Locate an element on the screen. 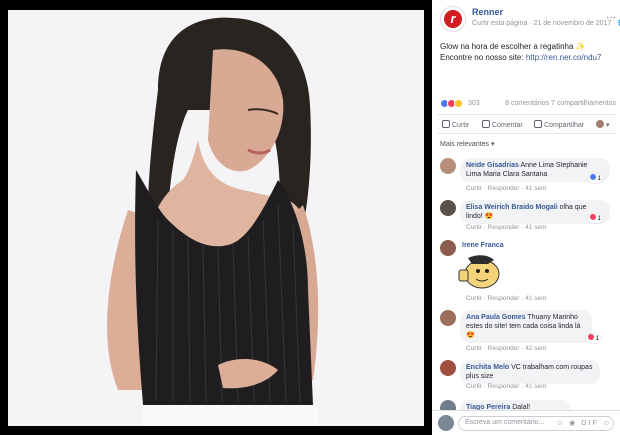 The image size is (620, 435). action-bar: Curtir Comentar Compartilhar ▾ is located at coordinates (527, 124).